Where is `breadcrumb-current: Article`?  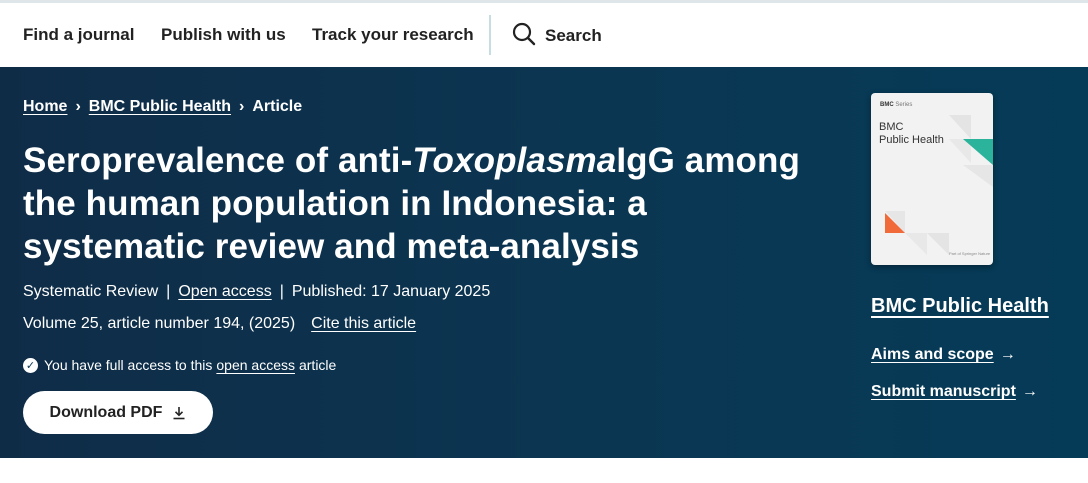 breadcrumb-current: Article is located at coordinates (277, 106).